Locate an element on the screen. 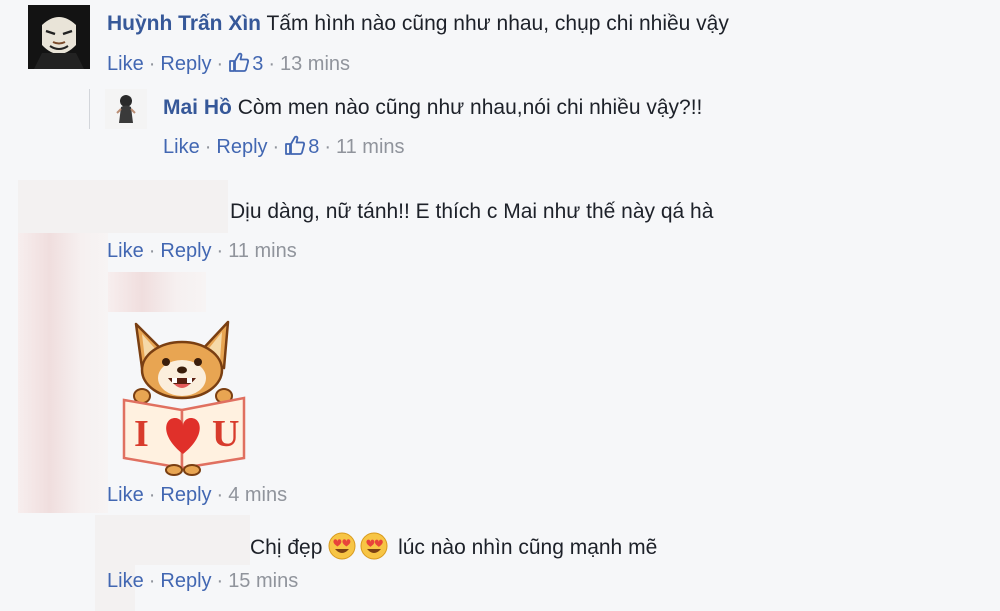  comment-actions: Like · Reply · 8 · 11 mins is located at coordinates (284, 146).